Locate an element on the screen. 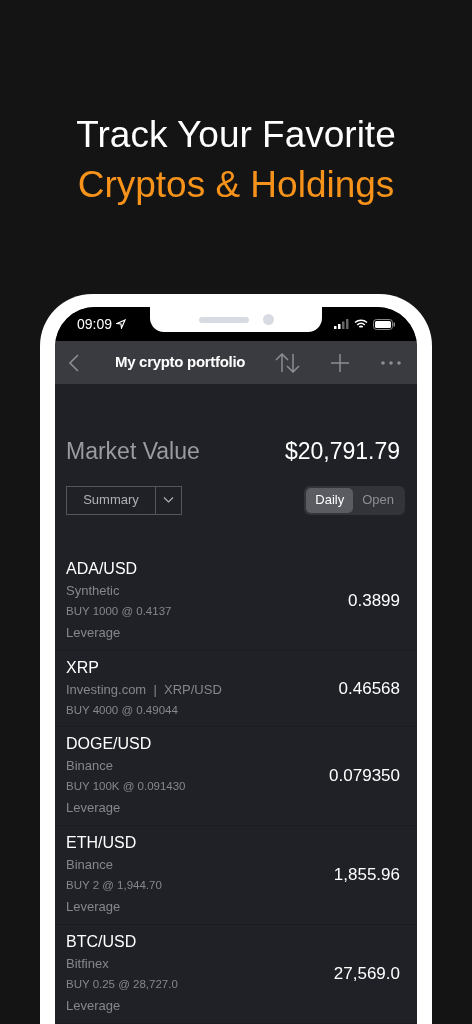 Image resolution: width=472 pixels, height=1024 pixels. holding-source: Synthetic is located at coordinates (93, 591).